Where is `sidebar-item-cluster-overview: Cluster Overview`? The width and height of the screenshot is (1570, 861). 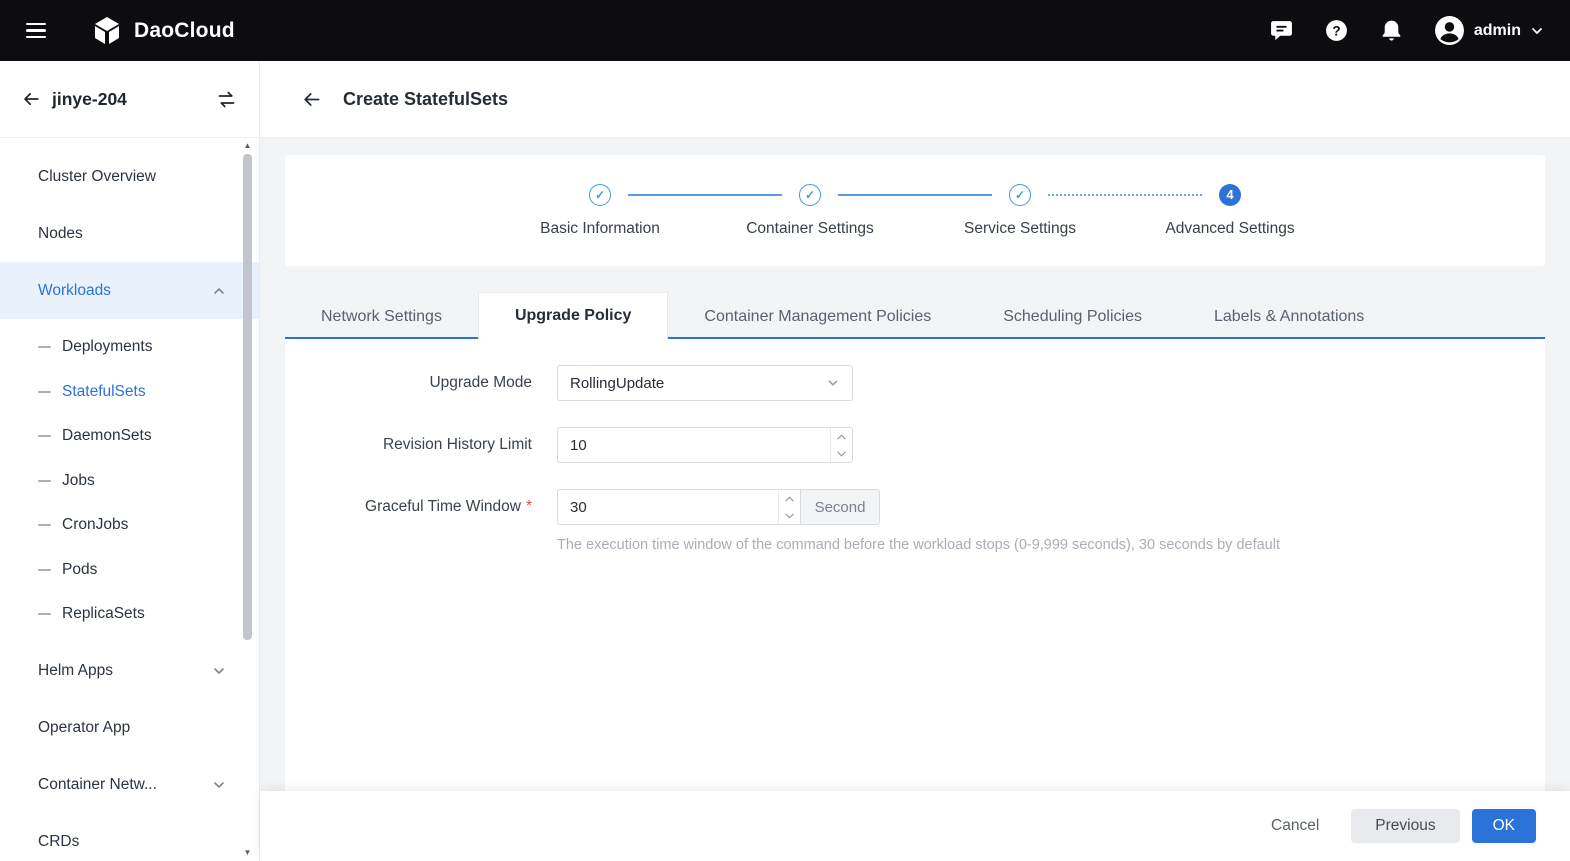
sidebar-item-cluster-overview: Cluster Overview is located at coordinates (129, 176).